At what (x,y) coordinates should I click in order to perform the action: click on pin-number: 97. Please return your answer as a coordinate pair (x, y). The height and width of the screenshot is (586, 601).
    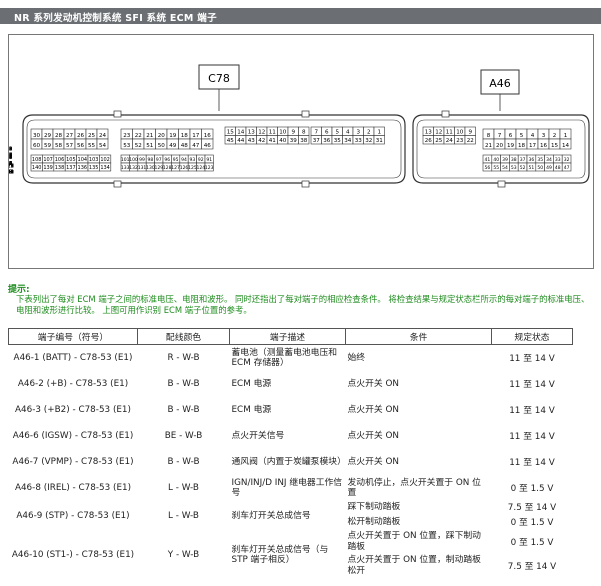
    Looking at the image, I should click on (159, 160).